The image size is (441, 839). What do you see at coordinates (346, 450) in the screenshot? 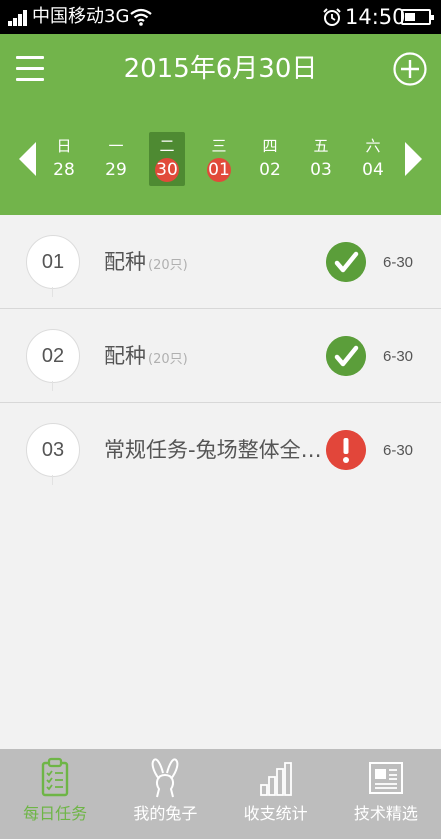
I see `exclamation-icon` at bounding box center [346, 450].